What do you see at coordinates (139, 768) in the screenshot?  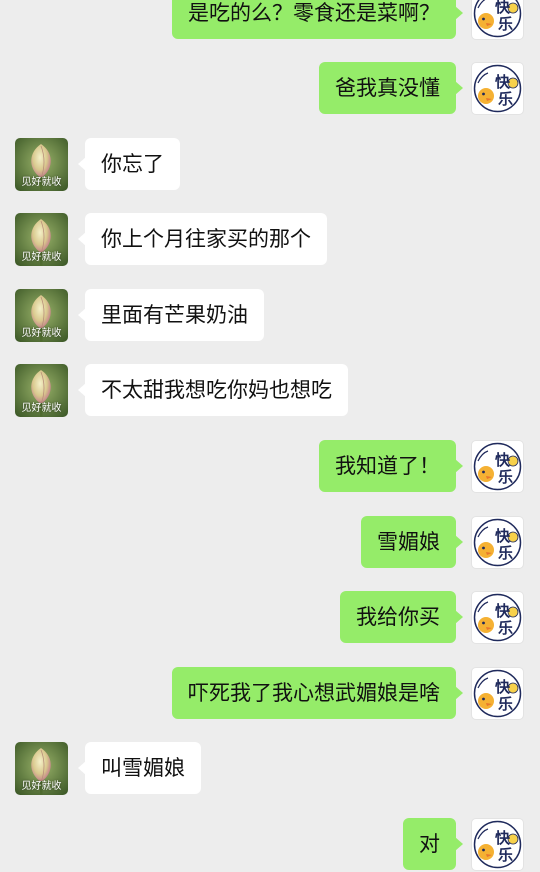 I see `incoming-message-bubble: 叫雪媚娘` at bounding box center [139, 768].